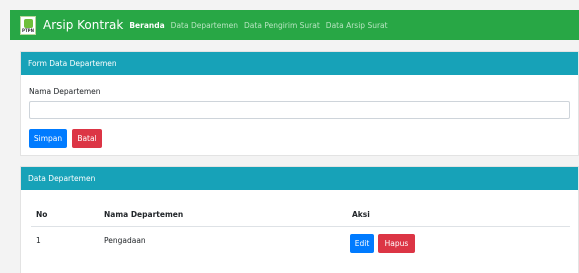  Describe the element at coordinates (65, 91) in the screenshot. I see `nama-departemen-label: Nama Departemen` at that location.